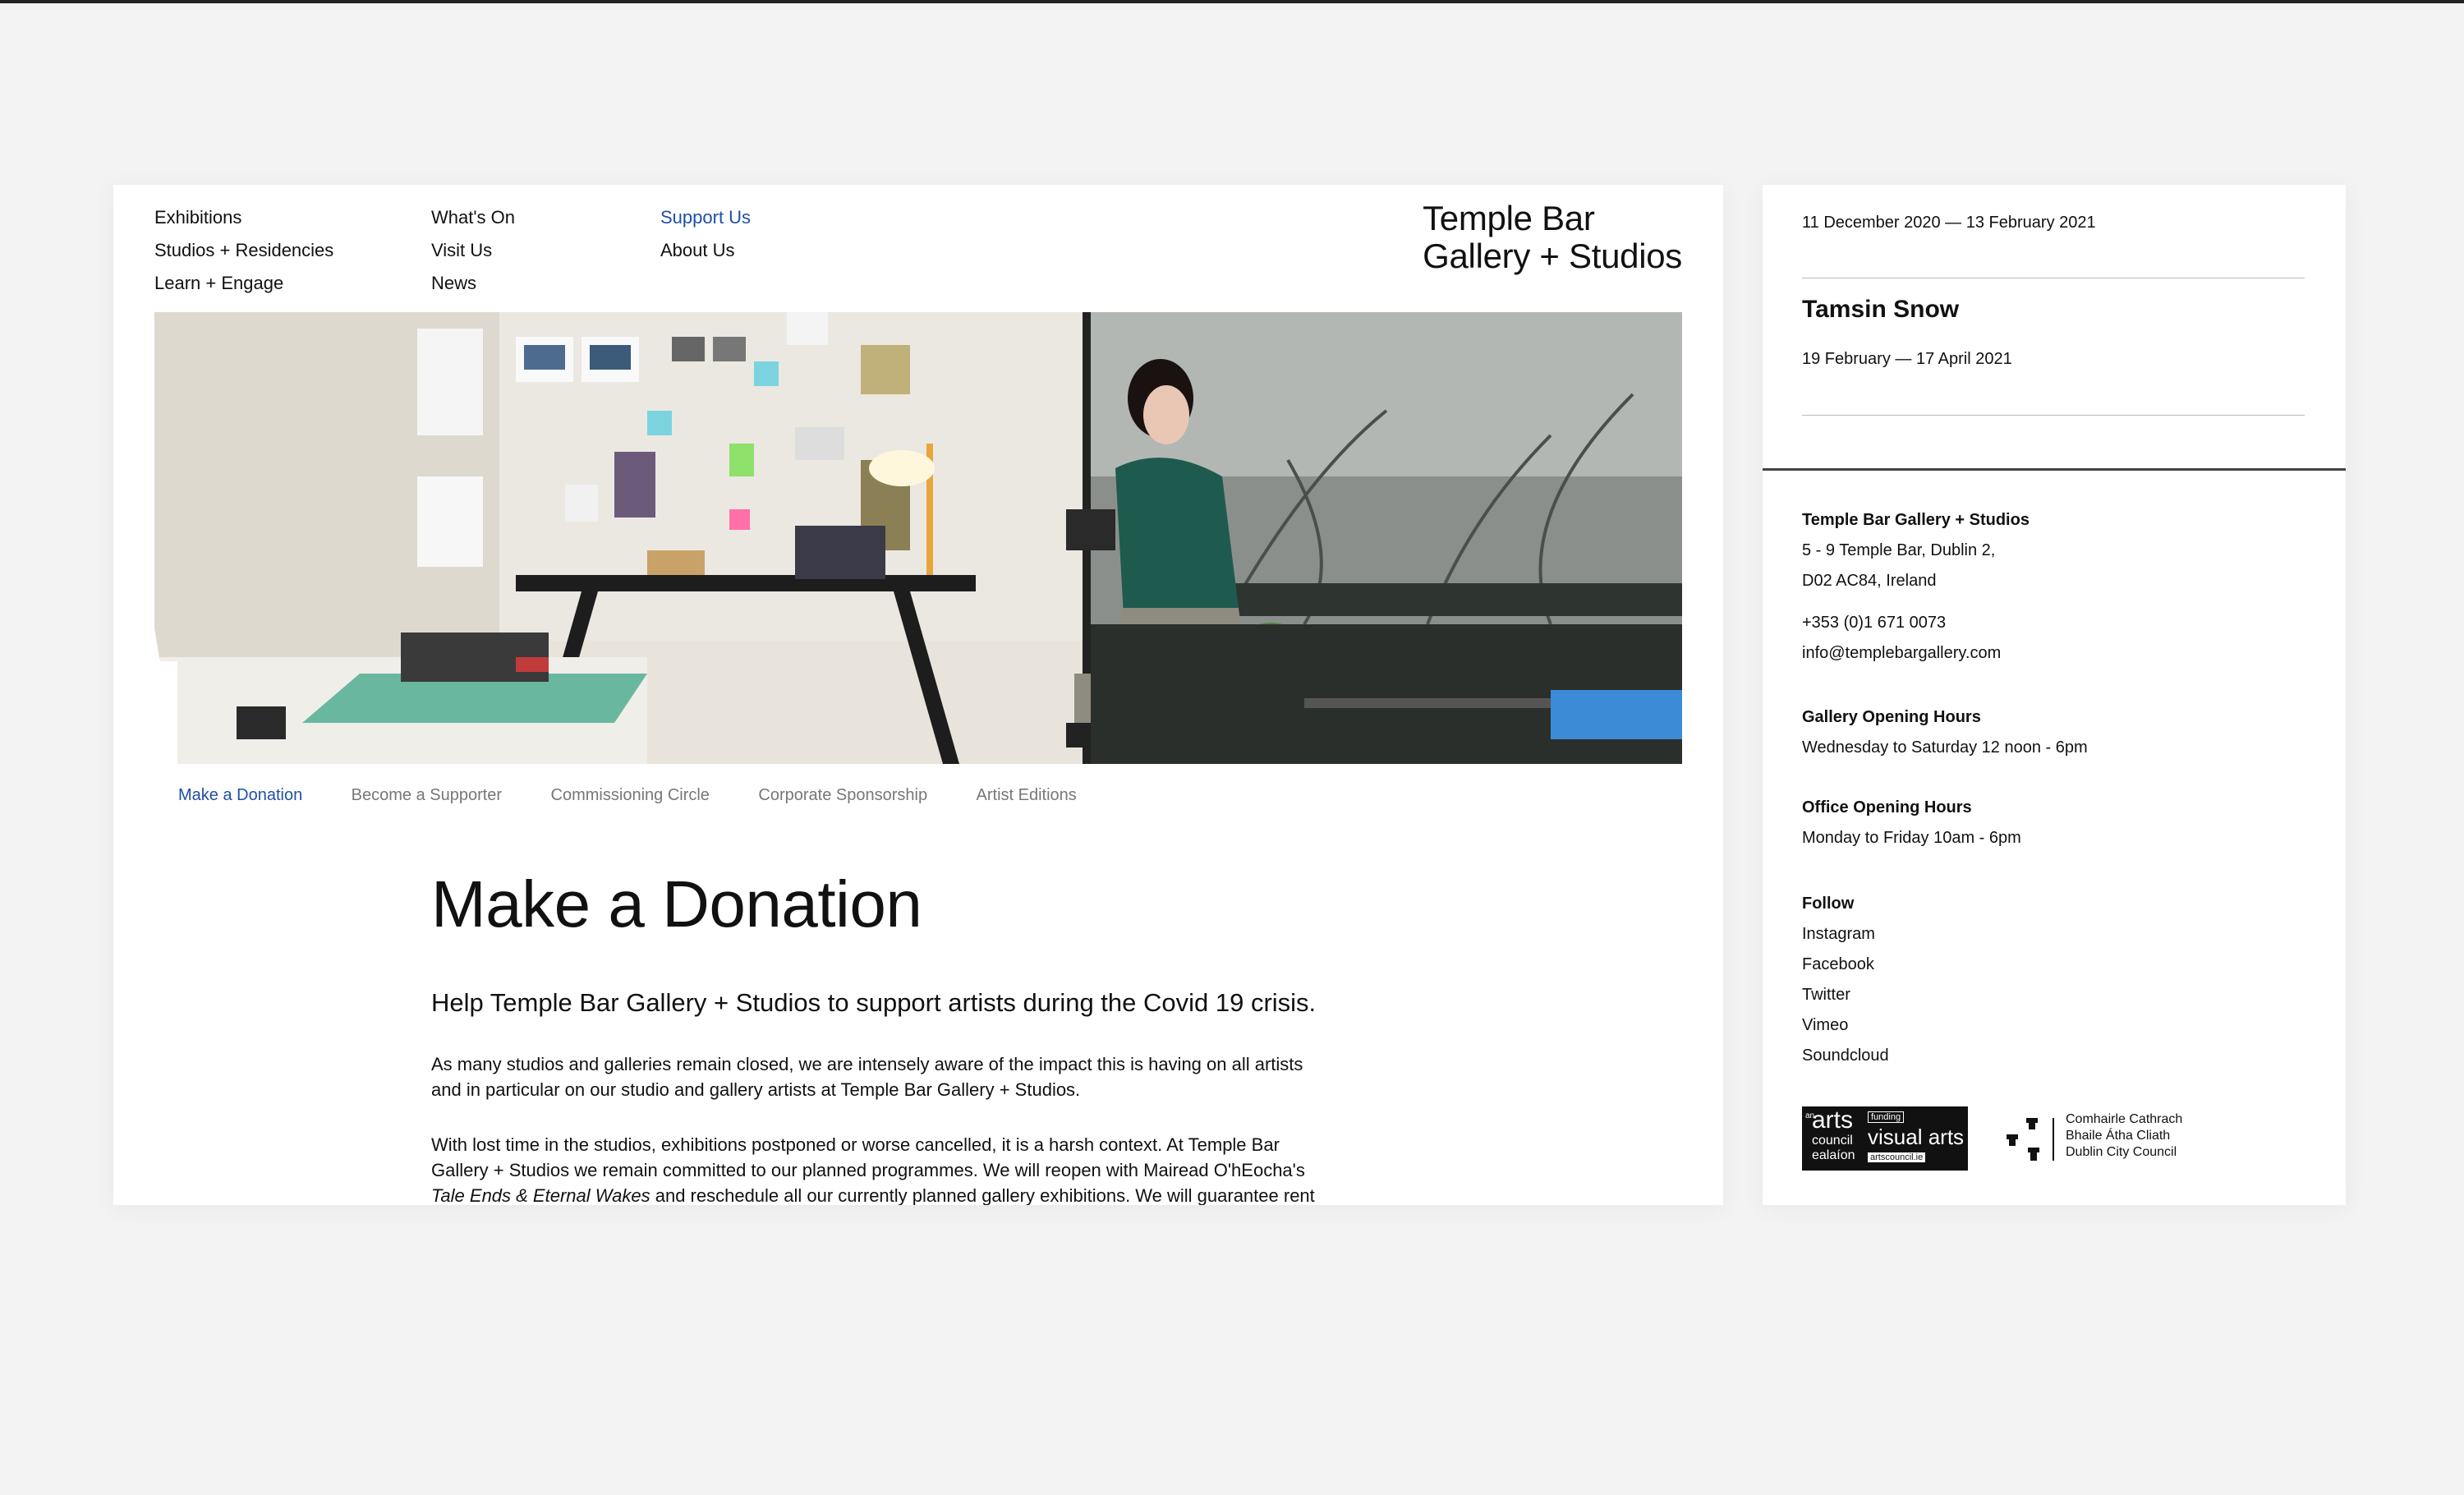 The height and width of the screenshot is (1495, 2464). What do you see at coordinates (2124, 1119) in the screenshot?
I see `council-name-irish-1: Comhairle Cathrach` at bounding box center [2124, 1119].